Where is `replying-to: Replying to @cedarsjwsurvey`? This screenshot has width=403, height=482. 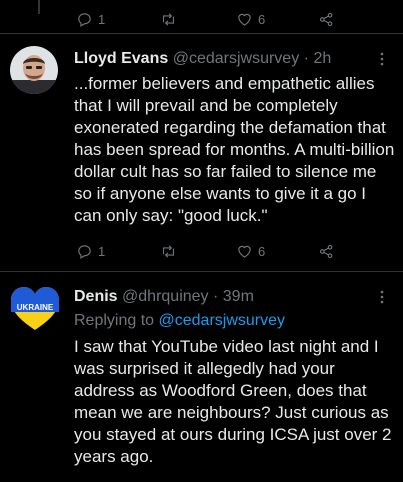 replying-to: Replying to @cedarsjwsurvey is located at coordinates (179, 321).